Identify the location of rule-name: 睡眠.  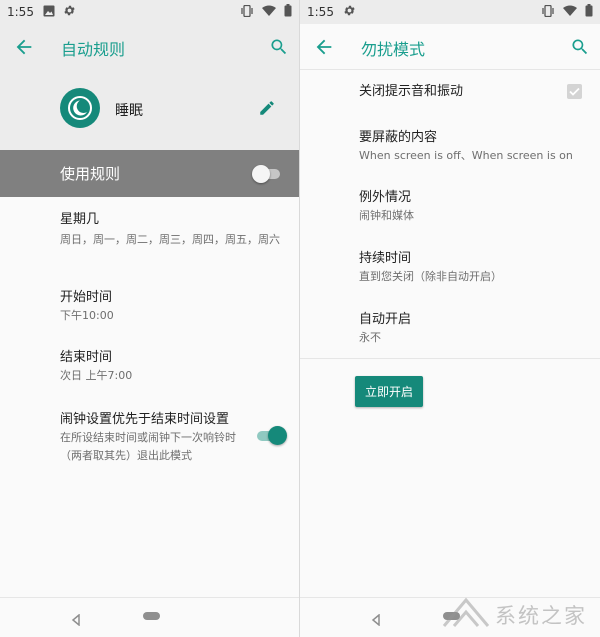
(129, 111).